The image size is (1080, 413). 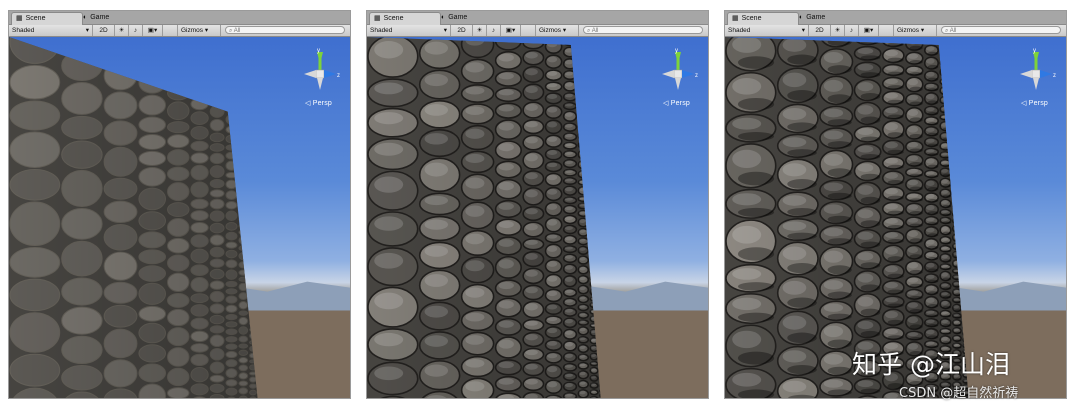 What do you see at coordinates (959, 393) in the screenshot?
I see `csdn-credit: CSDN @超自然祈祷` at bounding box center [959, 393].